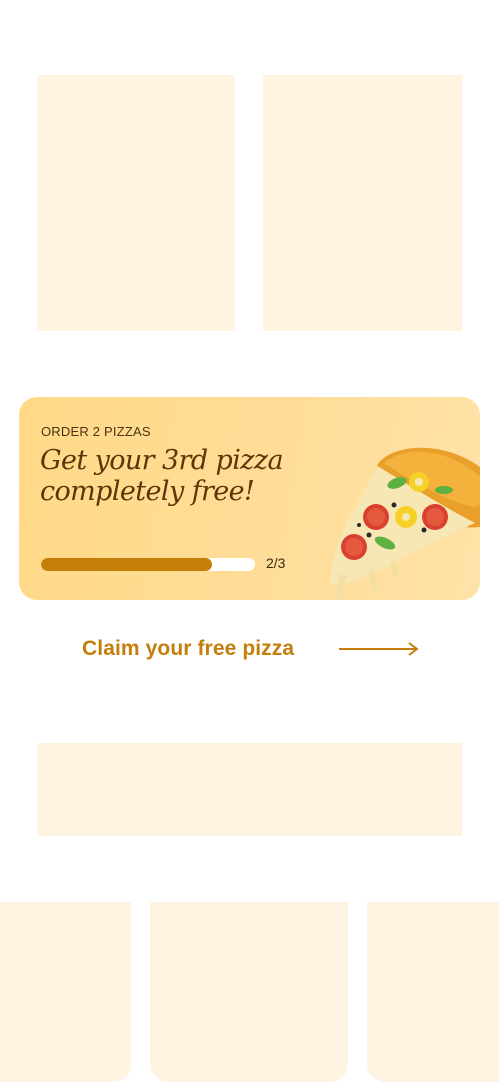 The width and height of the screenshot is (499, 1082). Describe the element at coordinates (127, 564) in the screenshot. I see `progress-fill` at that location.